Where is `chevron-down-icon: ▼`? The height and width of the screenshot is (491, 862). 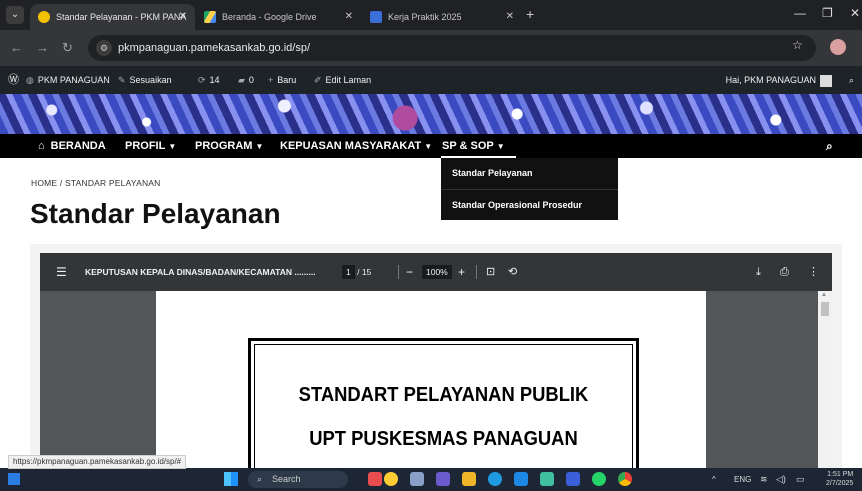
chevron-down-icon: ▼ is located at coordinates (172, 146).